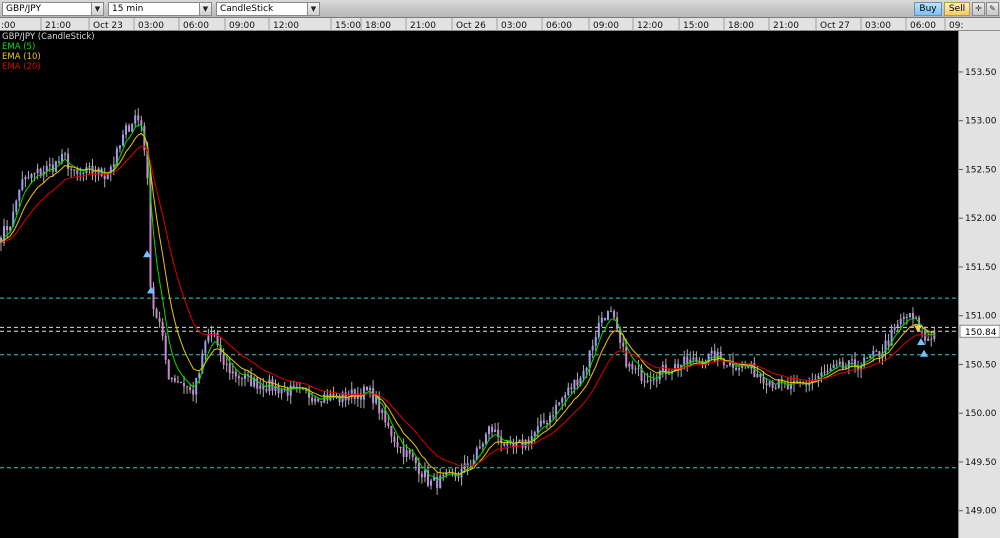 This screenshot has width=1000, height=538. I want to click on drawing-tools-button: ✎, so click(992, 9).